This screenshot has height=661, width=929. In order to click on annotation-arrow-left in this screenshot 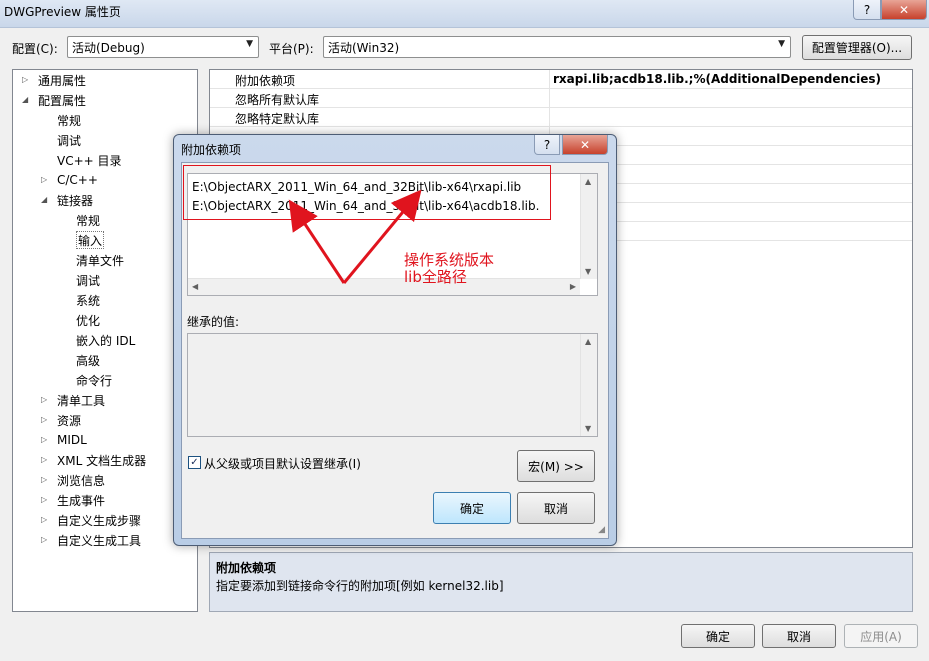, I will do `click(317, 241)`.